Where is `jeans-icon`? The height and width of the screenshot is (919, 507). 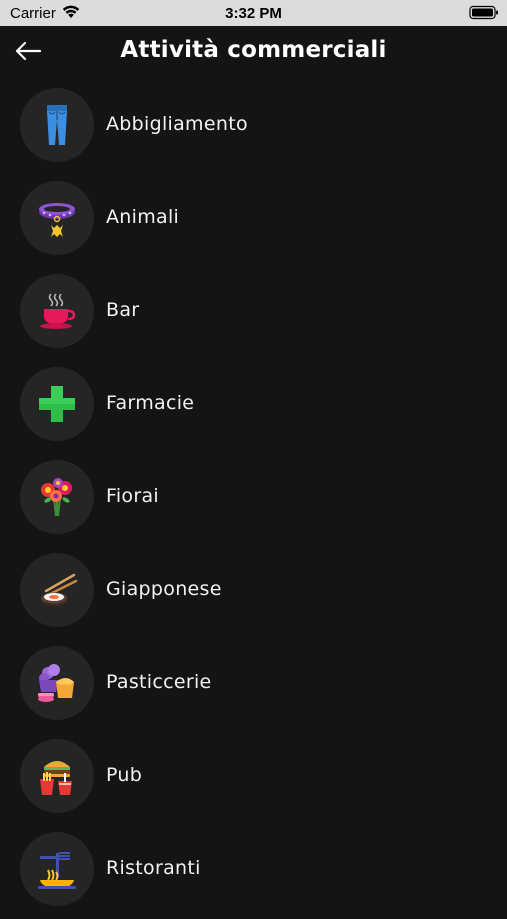 jeans-icon is located at coordinates (57, 125).